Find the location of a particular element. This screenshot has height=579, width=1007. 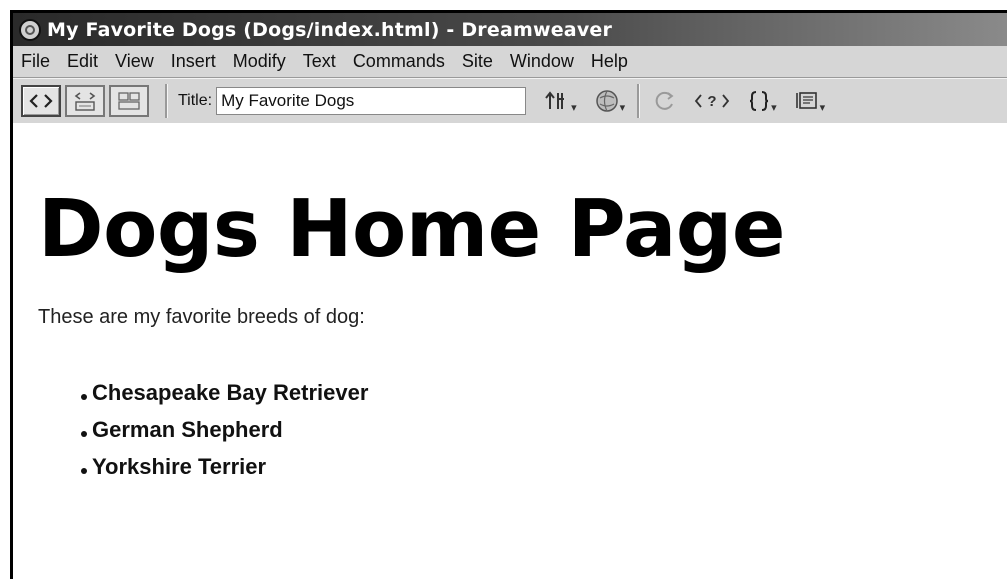

menu-window: Window is located at coordinates (542, 61).